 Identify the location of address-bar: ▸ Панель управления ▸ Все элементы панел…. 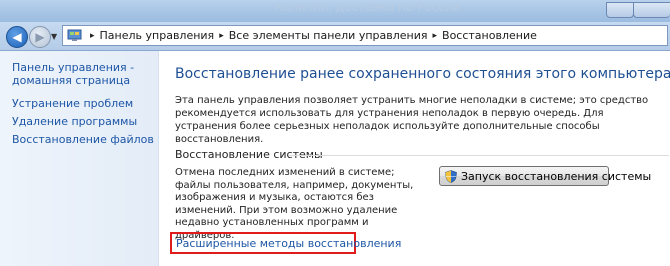
(365, 35).